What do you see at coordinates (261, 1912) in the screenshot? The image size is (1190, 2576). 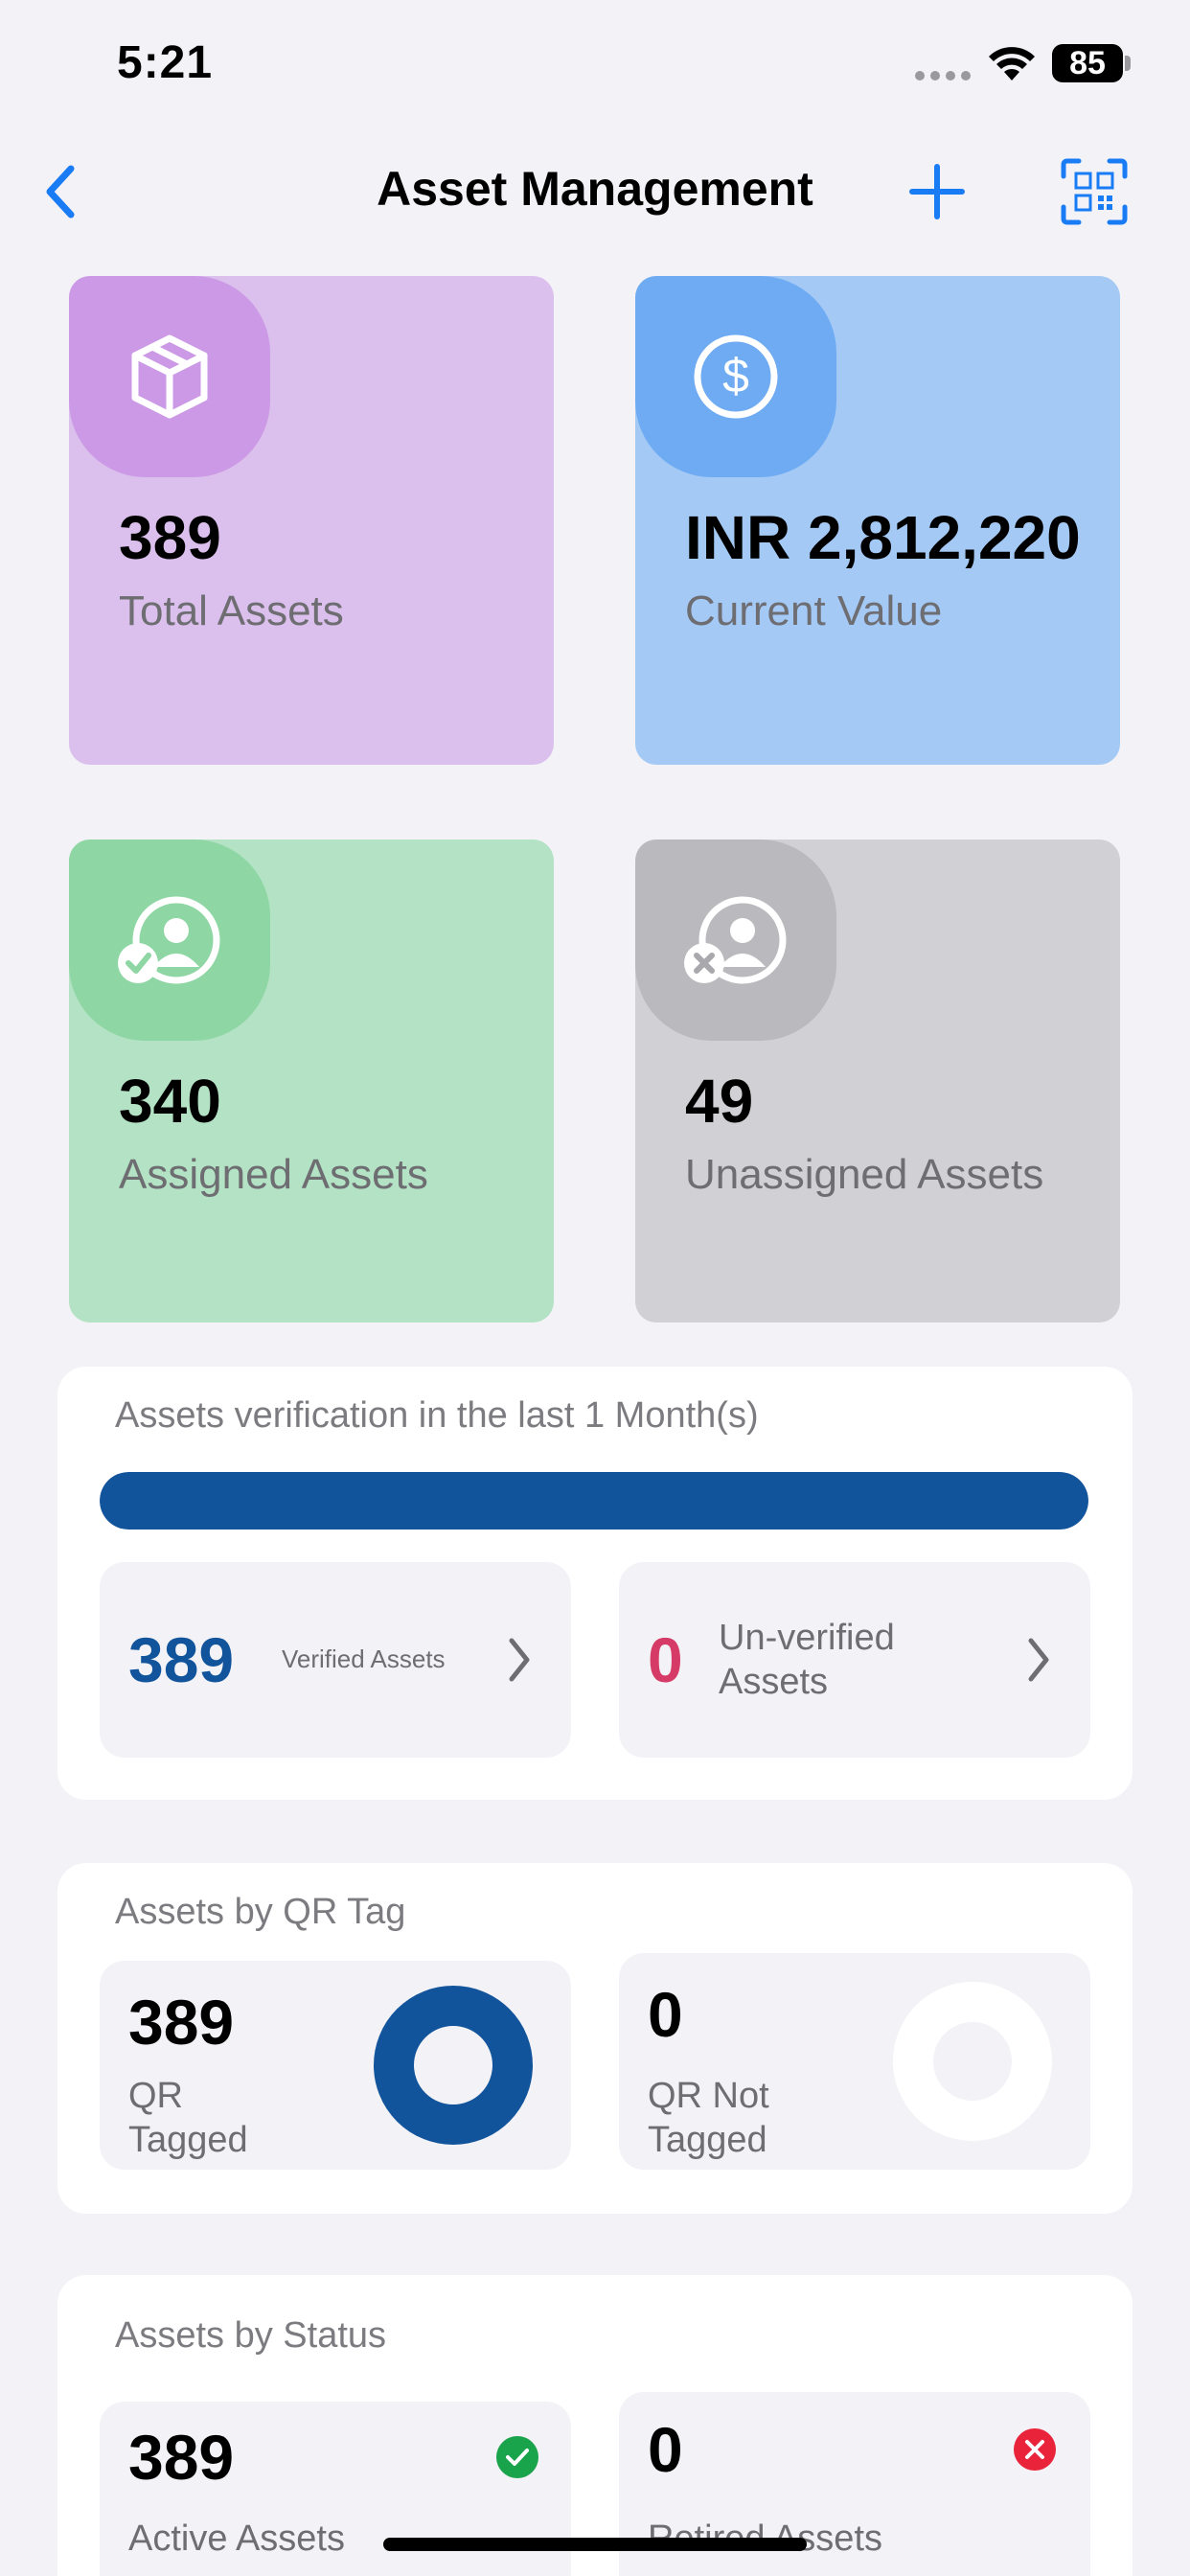 I see `qr-tag-title: Assets by QR Tag` at bounding box center [261, 1912].